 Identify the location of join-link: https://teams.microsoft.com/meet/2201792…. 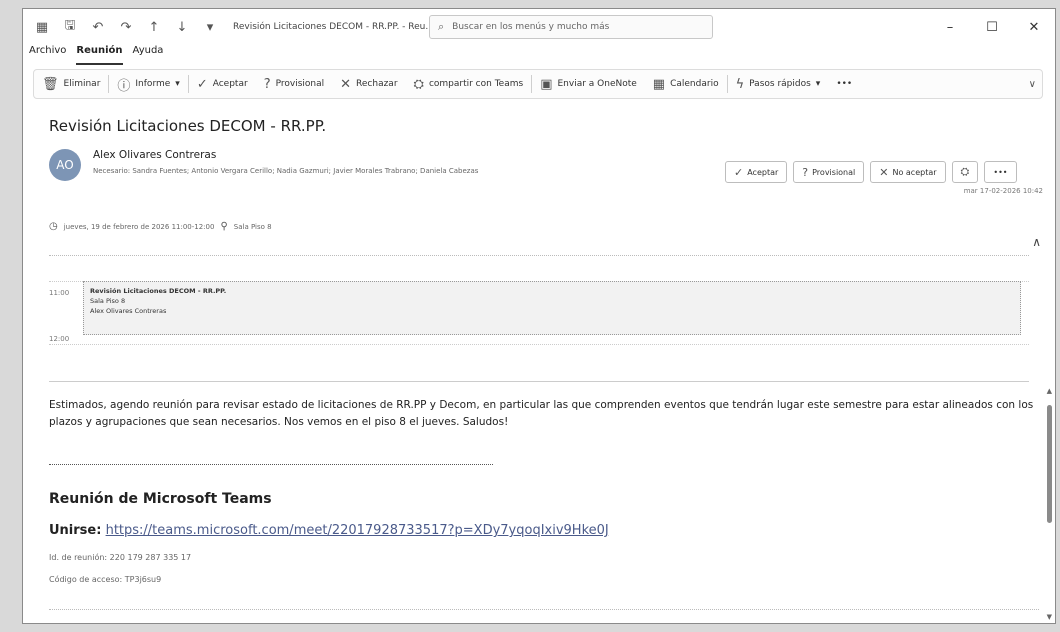
(357, 530).